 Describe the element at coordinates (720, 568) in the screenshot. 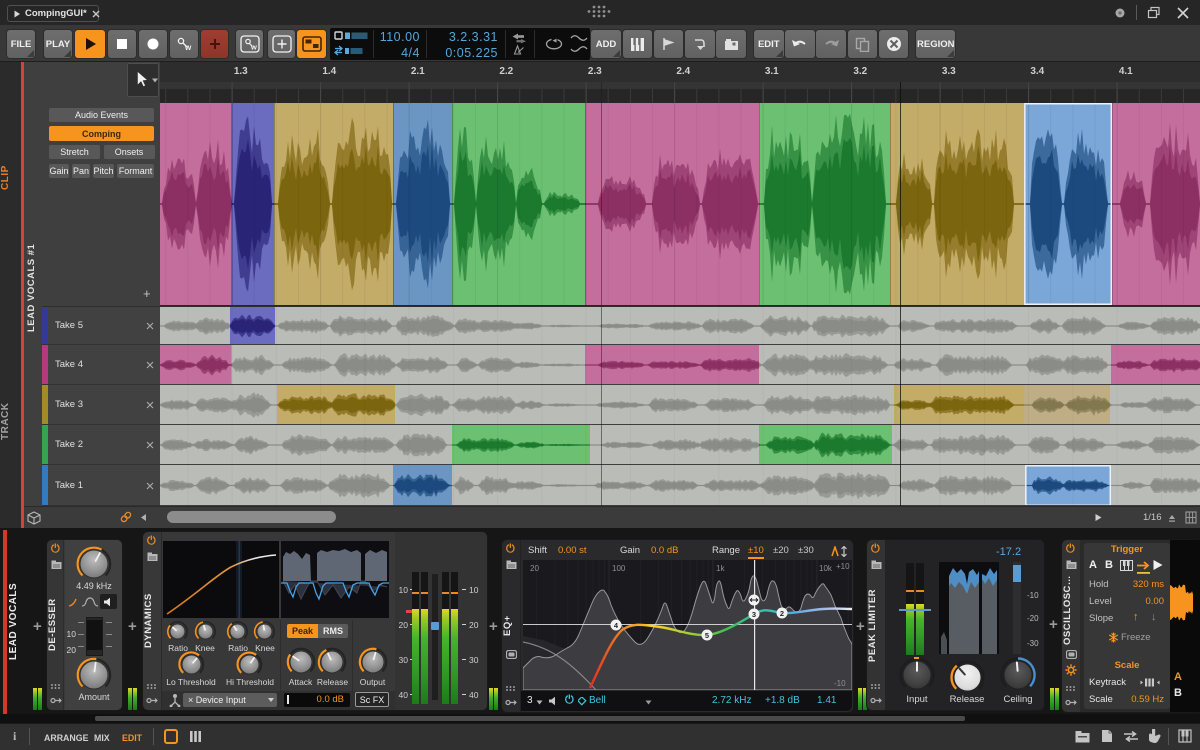

I see `svg-text: 1k` at that location.